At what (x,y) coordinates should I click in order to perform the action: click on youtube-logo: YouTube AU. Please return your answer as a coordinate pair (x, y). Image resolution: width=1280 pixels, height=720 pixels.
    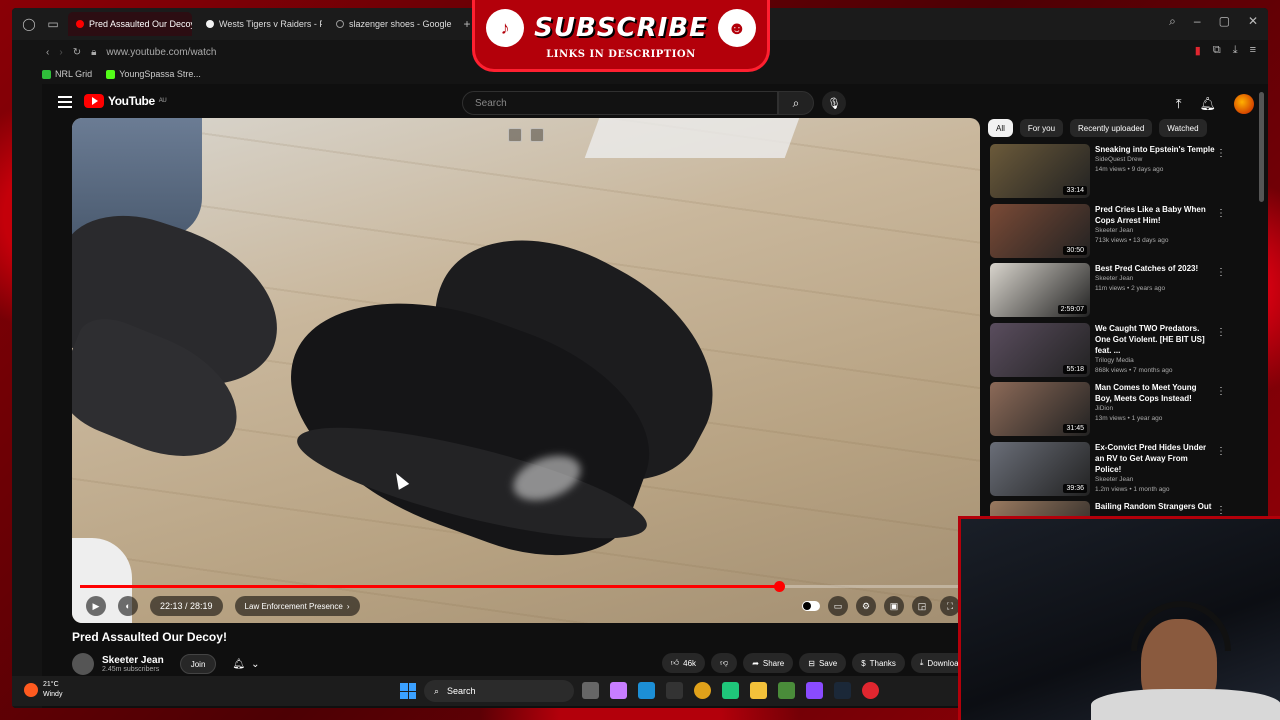
    Looking at the image, I should click on (125, 101).